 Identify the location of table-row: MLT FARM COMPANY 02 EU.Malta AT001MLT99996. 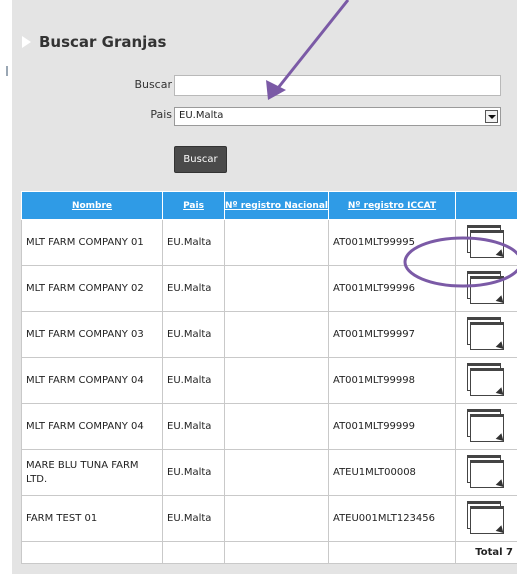
(269, 288).